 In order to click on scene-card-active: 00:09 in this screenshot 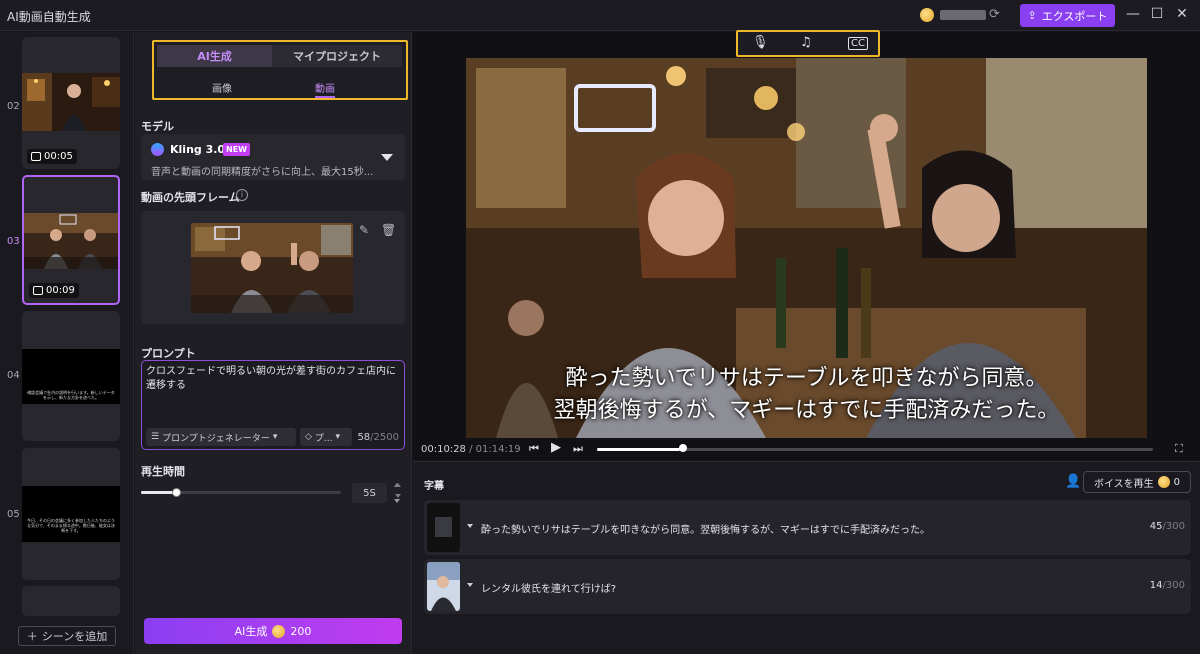, I will do `click(71, 240)`.